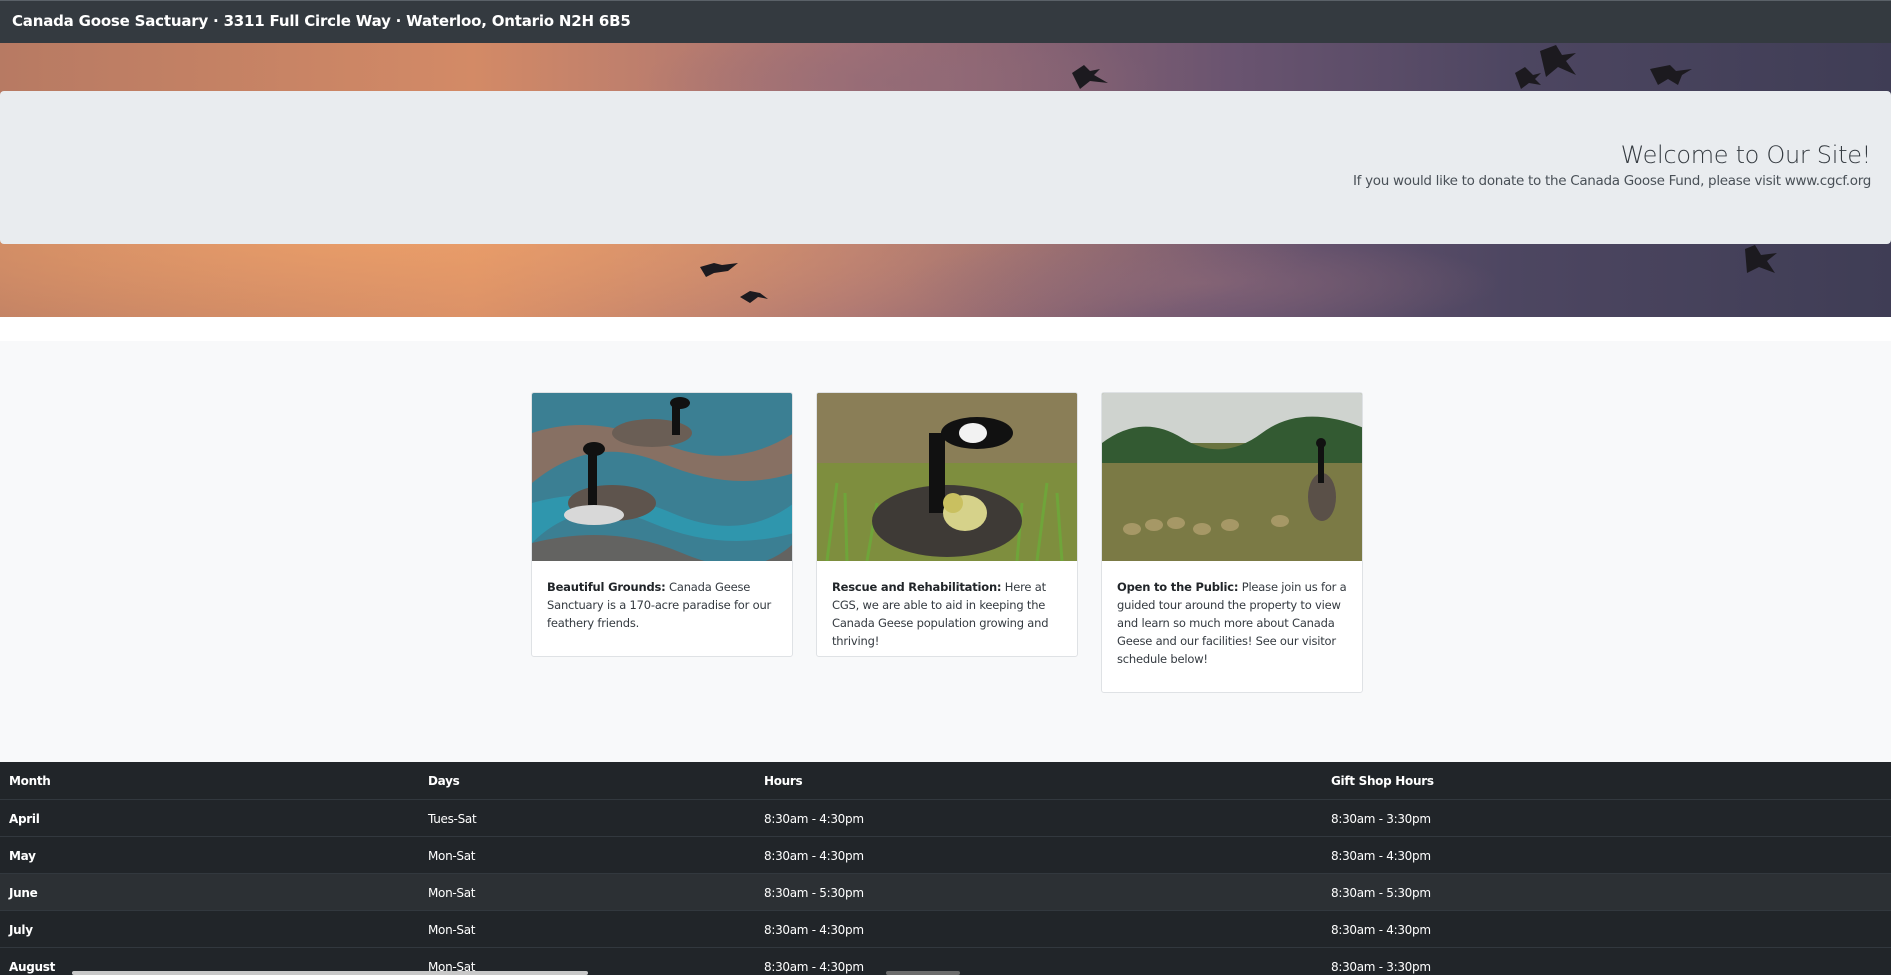 This screenshot has height=975, width=1891. Describe the element at coordinates (783, 781) in the screenshot. I see `column-header-hours: Hours` at that location.